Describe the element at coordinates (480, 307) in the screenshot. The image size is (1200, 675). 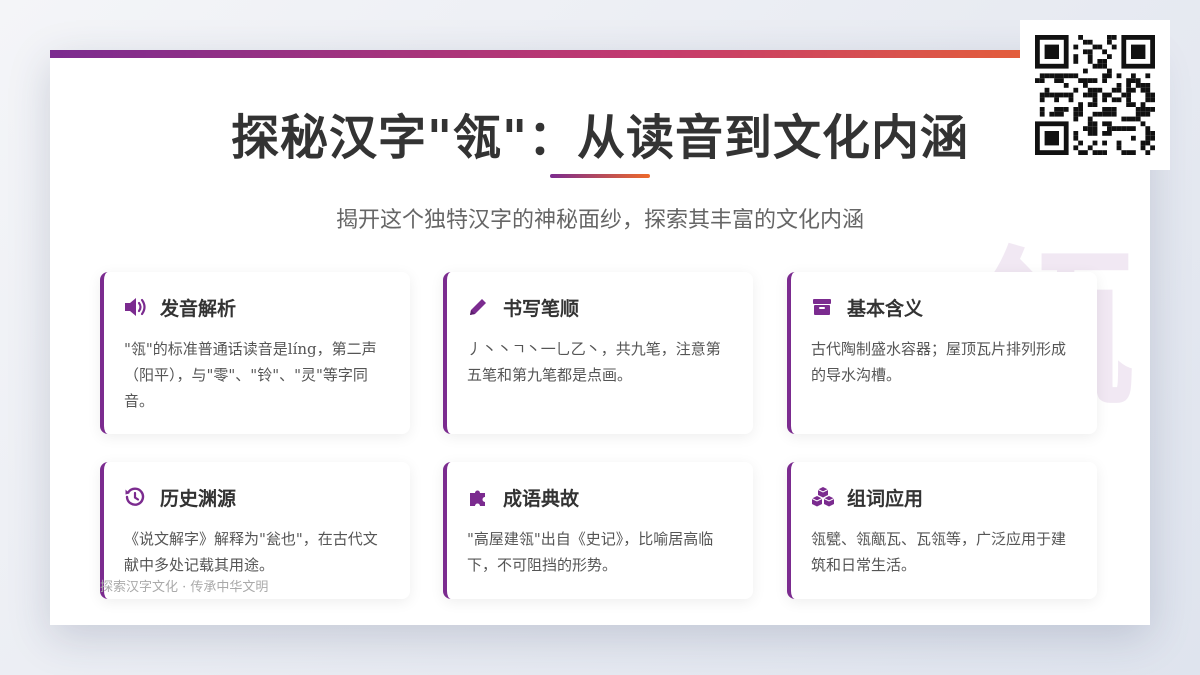
I see `pencil-icon` at that location.